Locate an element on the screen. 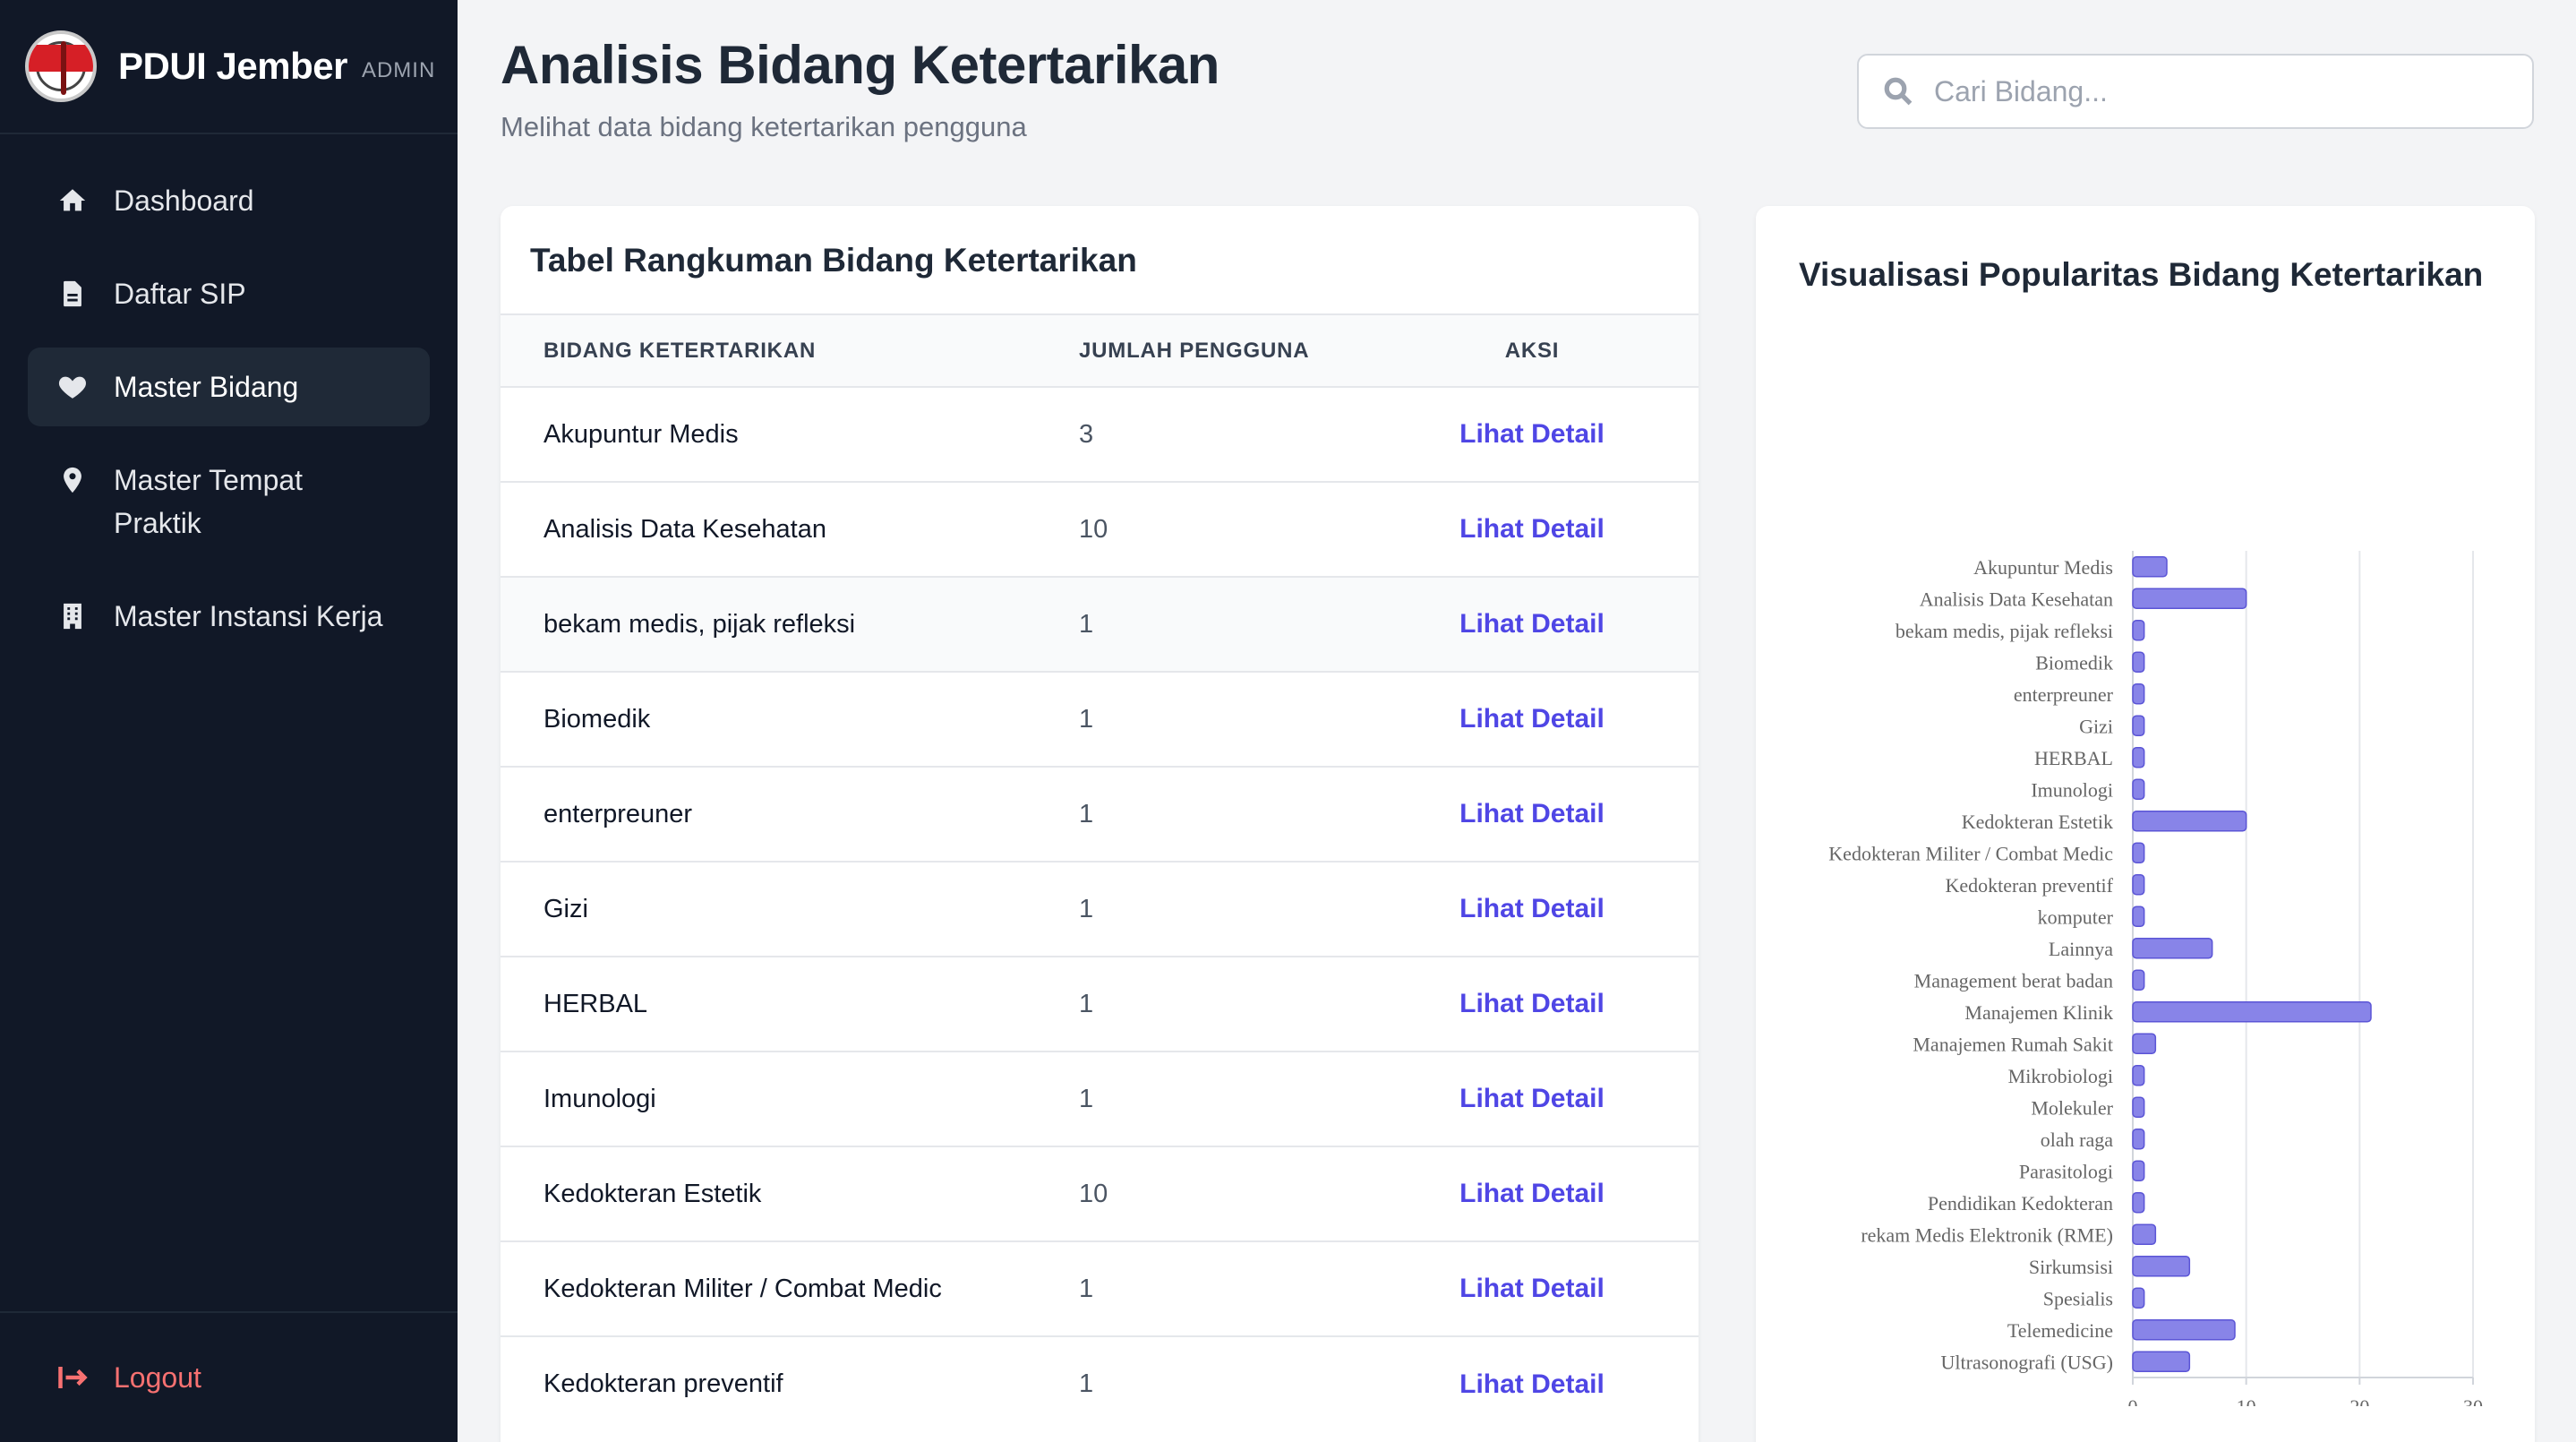  chart-category-label: Sirkumsisi is located at coordinates (2071, 1267).